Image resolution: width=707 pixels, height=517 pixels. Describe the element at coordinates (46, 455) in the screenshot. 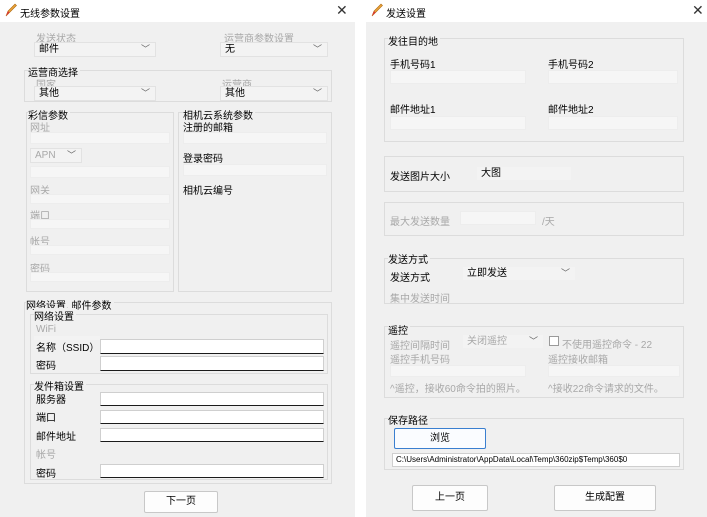

I see `smtp-account-label: 帐号` at that location.